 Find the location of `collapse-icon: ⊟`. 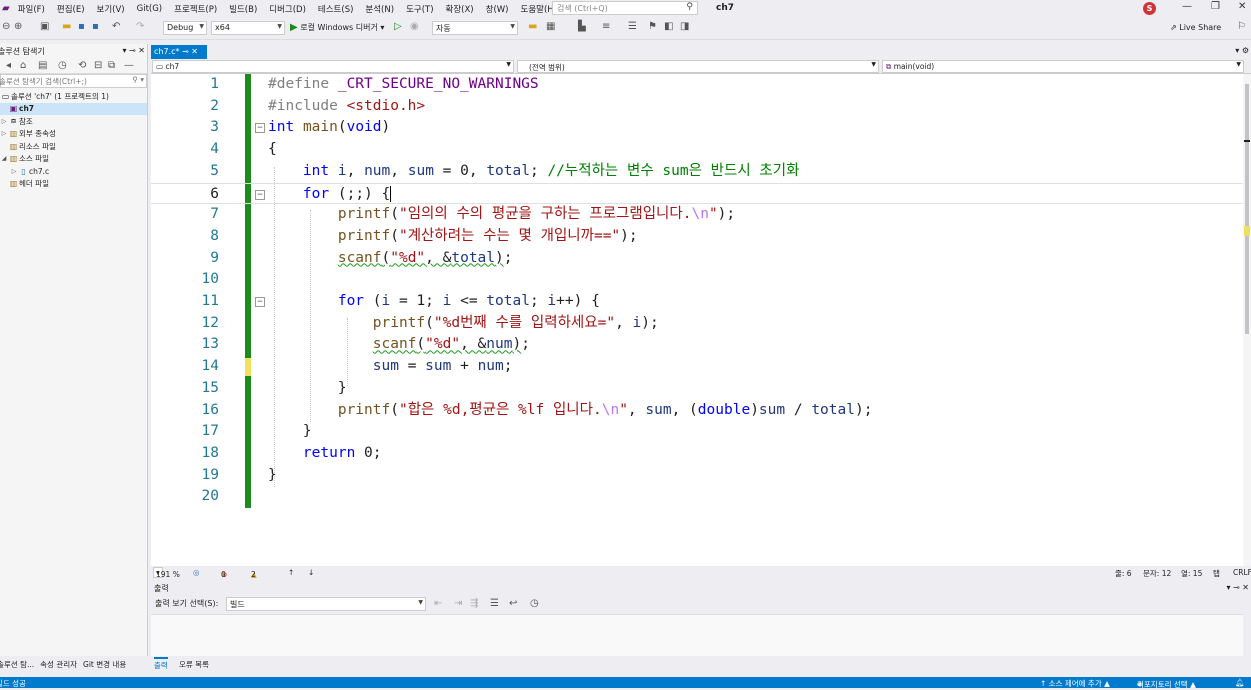

collapse-icon: ⊟ is located at coordinates (98, 65).